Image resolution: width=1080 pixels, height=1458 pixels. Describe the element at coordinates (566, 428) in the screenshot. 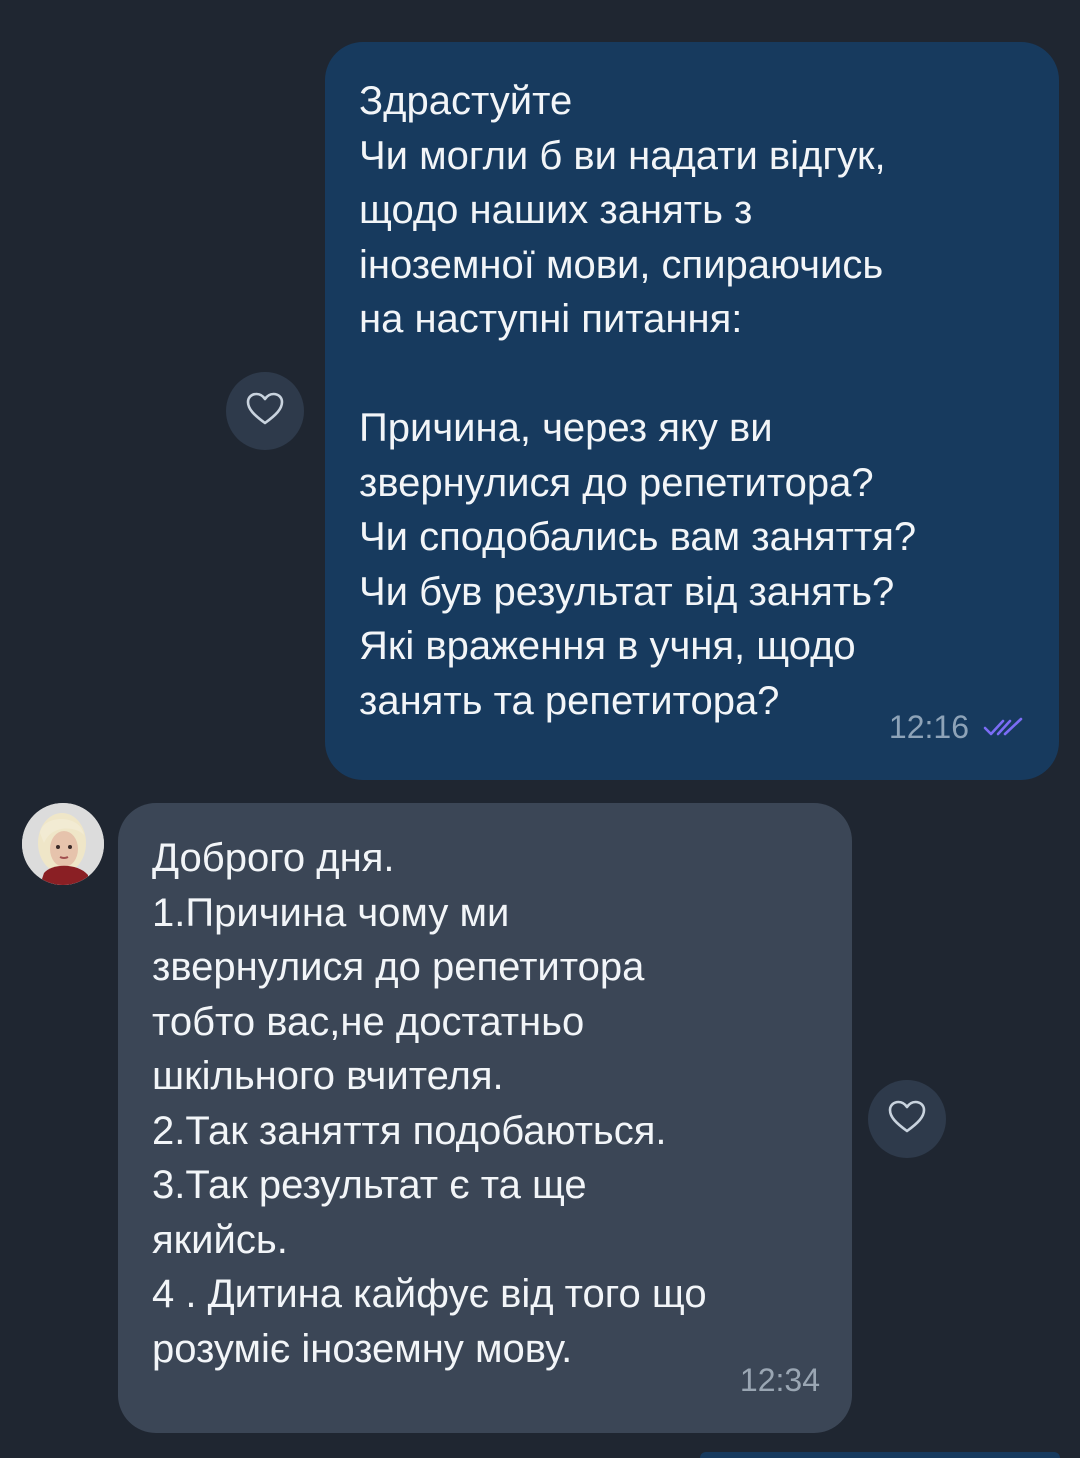

I see `message-line: Причина, через яку ви` at that location.